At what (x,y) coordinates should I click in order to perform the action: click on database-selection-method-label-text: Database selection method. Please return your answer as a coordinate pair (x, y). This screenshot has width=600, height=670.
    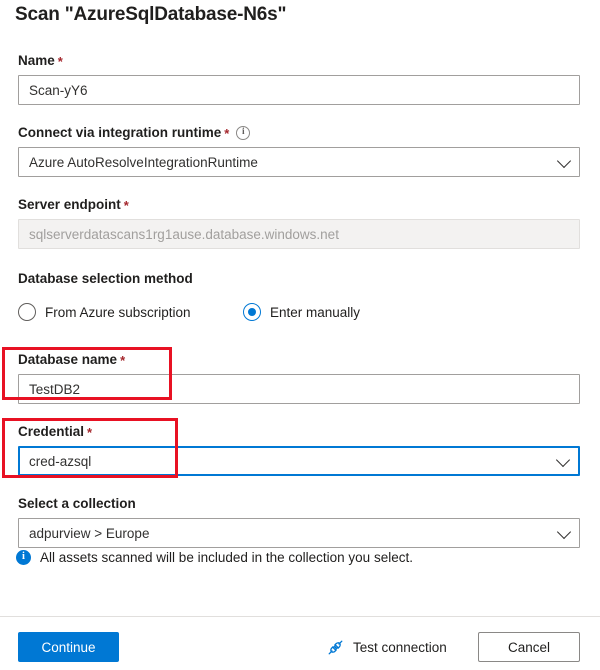
    Looking at the image, I should click on (105, 278).